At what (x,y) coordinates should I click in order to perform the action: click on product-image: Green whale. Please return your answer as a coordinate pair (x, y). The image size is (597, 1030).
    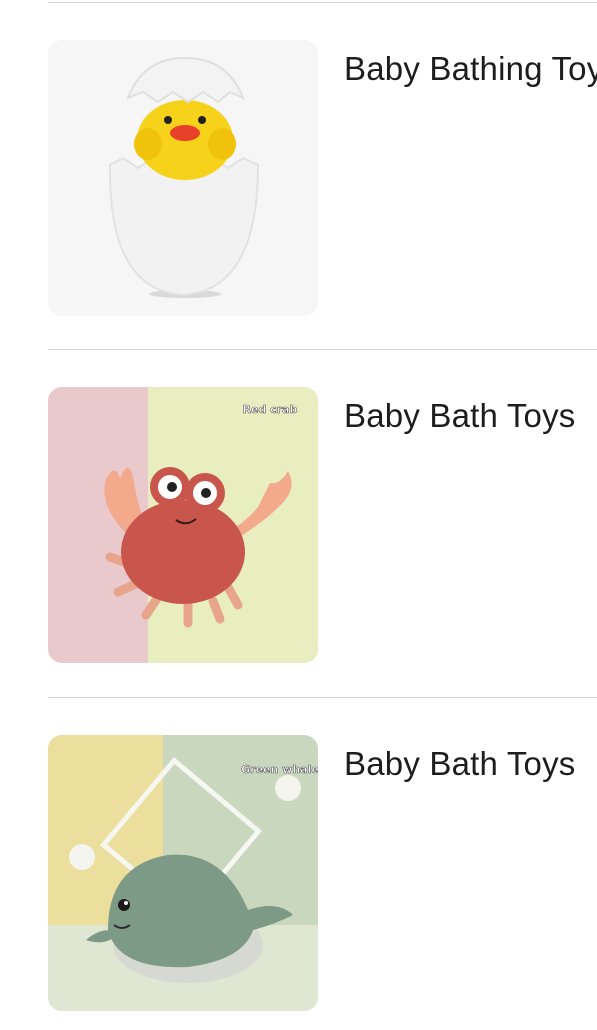
    Looking at the image, I should click on (183, 873).